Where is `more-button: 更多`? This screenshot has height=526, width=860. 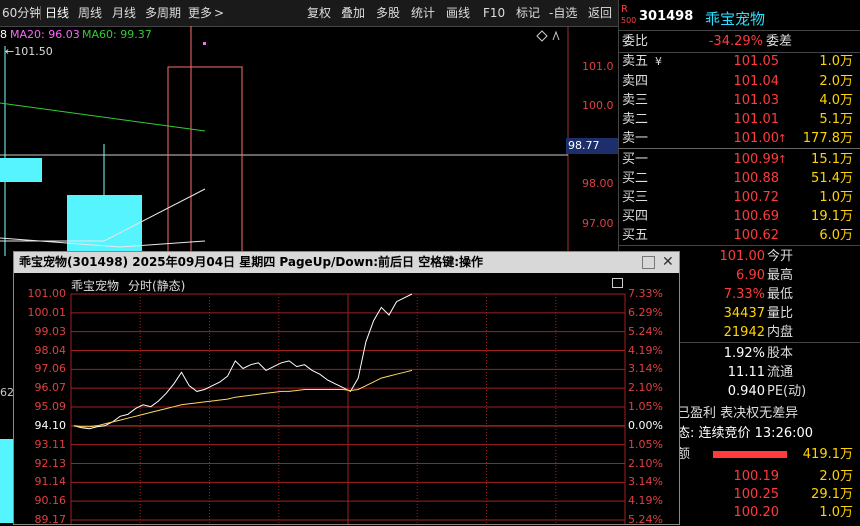
more-button: 更多 is located at coordinates (200, 13).